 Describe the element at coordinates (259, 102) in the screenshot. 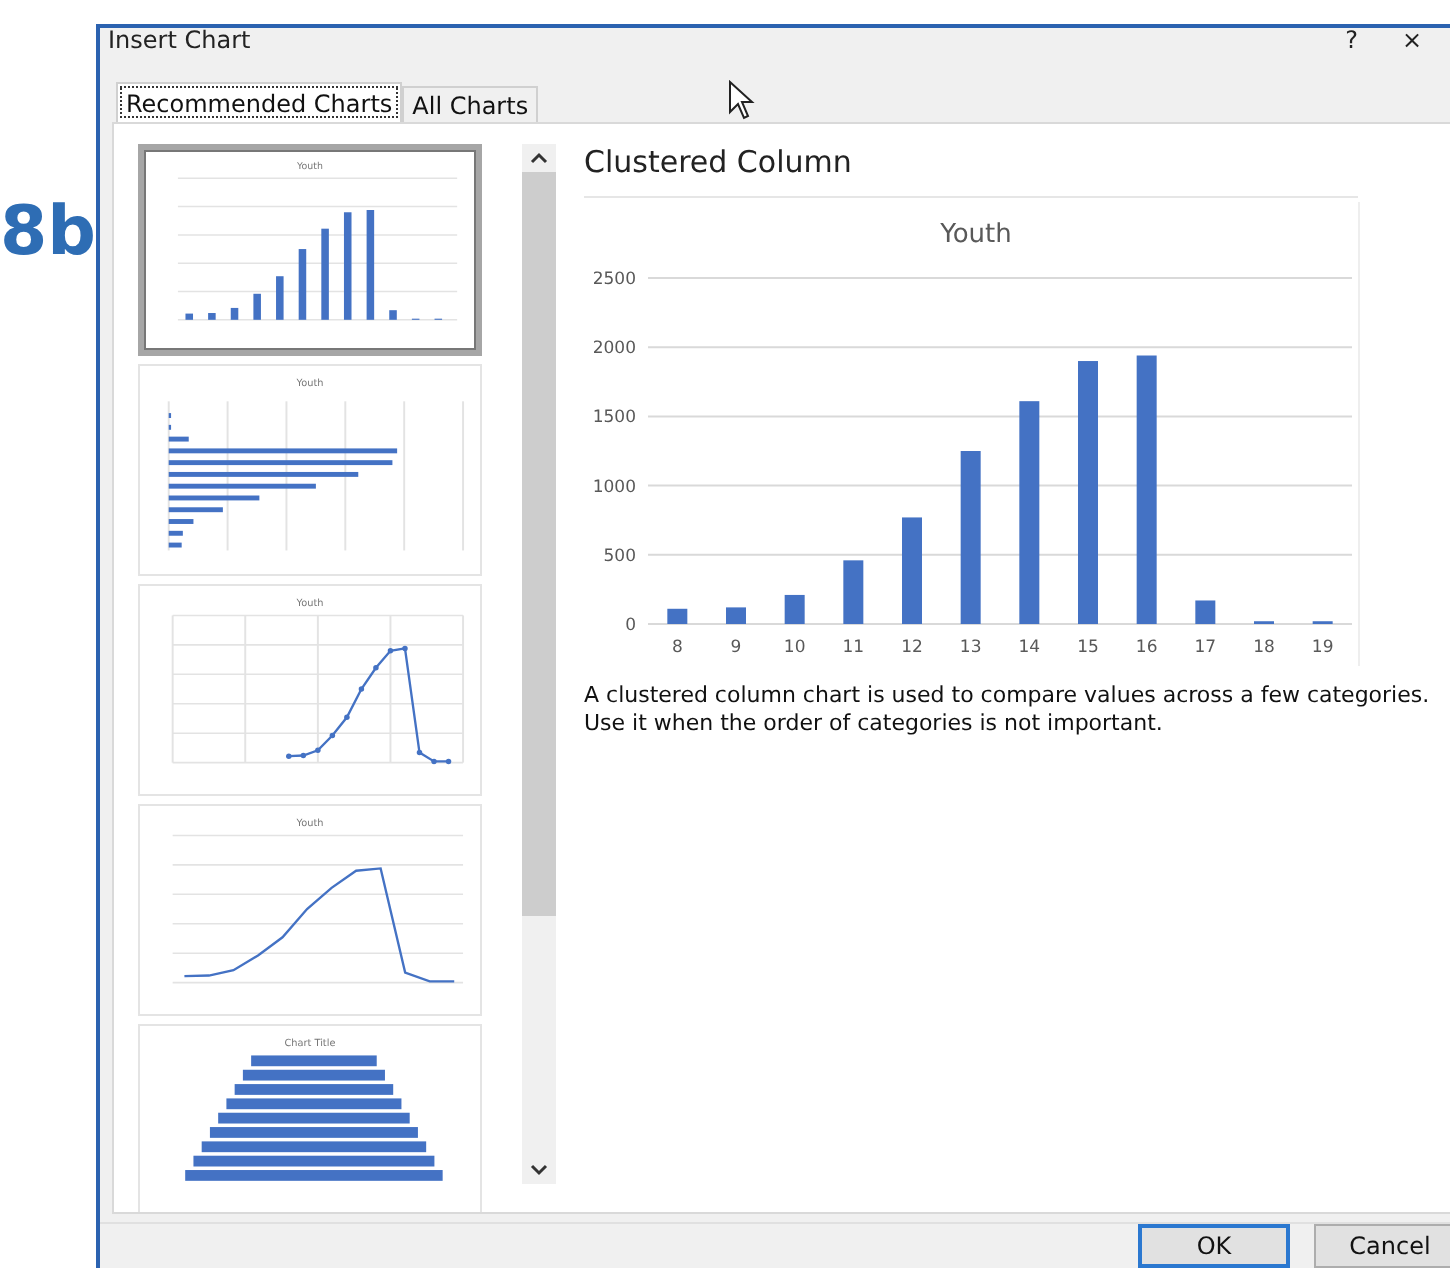

I see `tab: Recommended Charts` at that location.